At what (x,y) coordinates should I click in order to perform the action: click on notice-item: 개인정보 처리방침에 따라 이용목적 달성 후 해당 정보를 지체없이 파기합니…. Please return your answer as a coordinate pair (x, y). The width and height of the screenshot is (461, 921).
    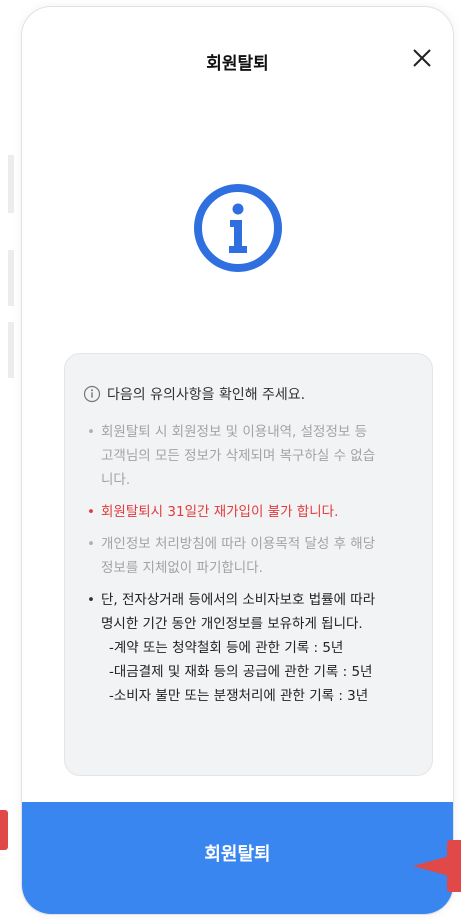
    Looking at the image, I should click on (248, 556).